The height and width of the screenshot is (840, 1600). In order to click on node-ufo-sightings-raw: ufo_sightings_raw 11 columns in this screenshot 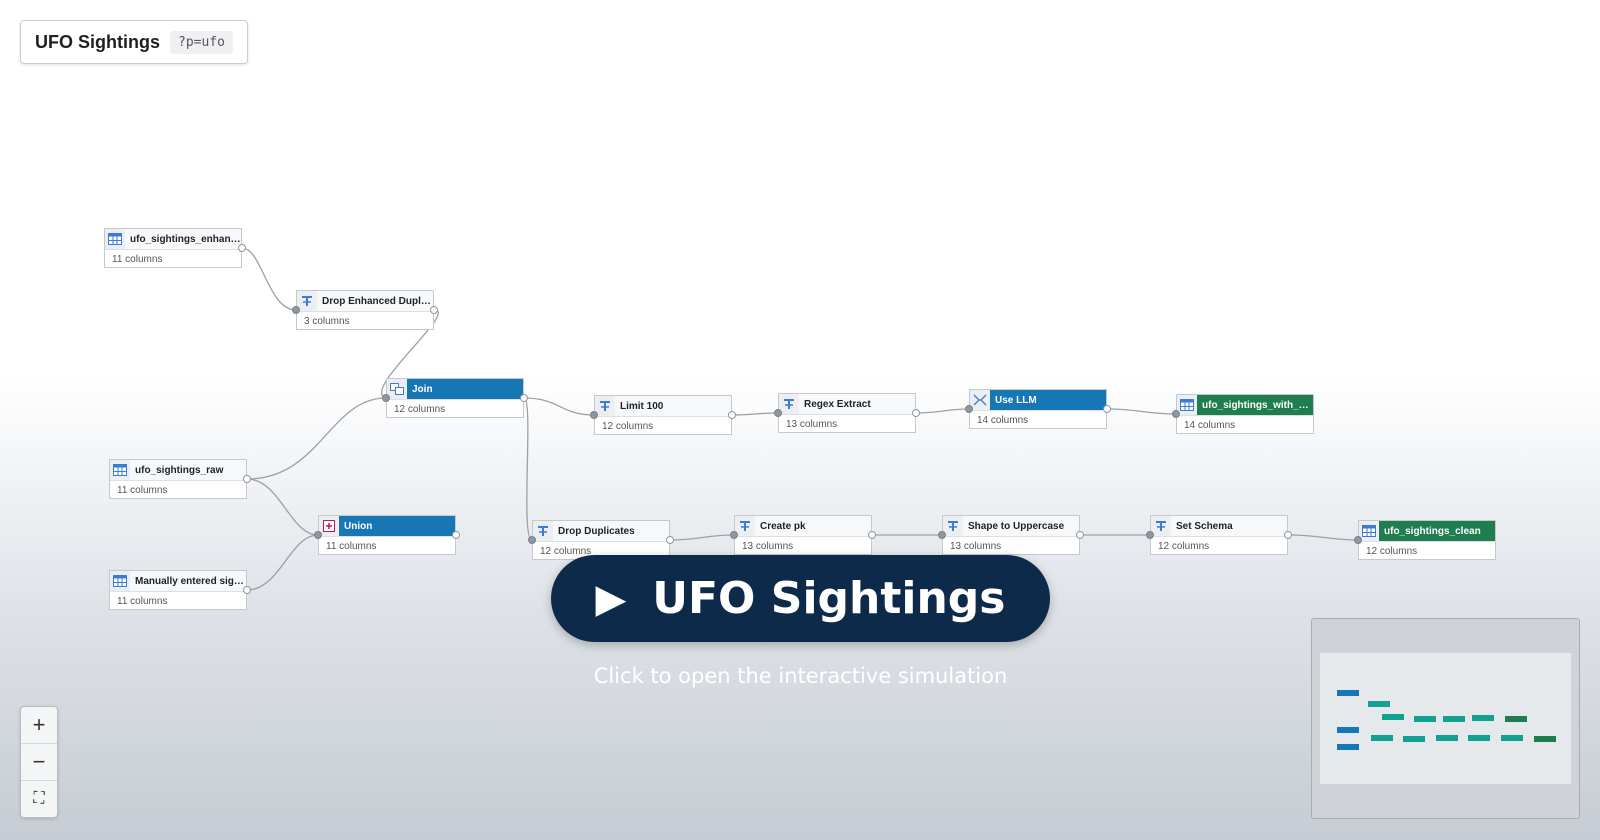, I will do `click(178, 479)`.